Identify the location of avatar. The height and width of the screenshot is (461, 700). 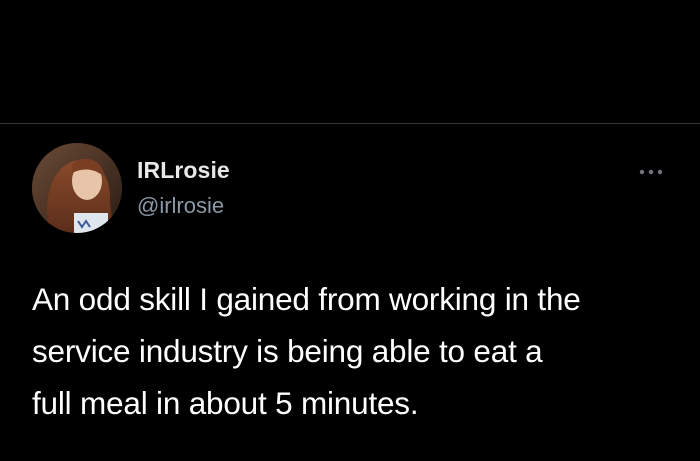
(77, 188).